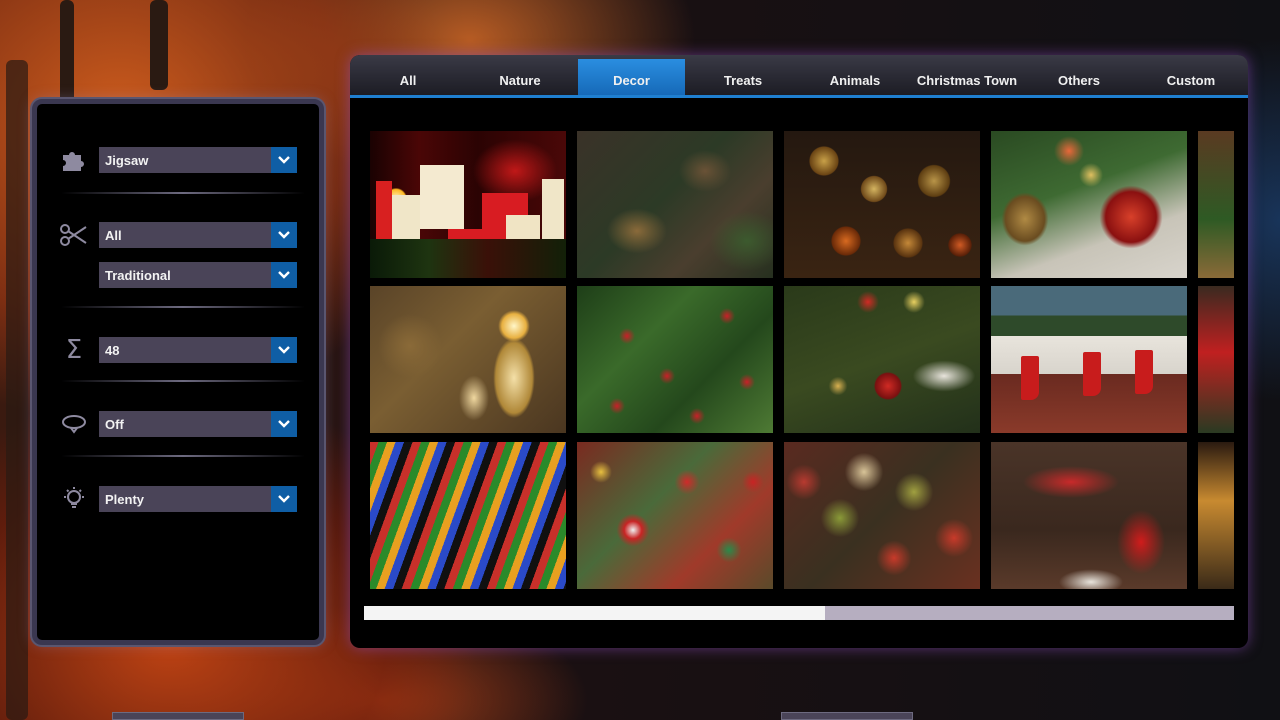 The width and height of the screenshot is (1280, 720). I want to click on rotation-dropdown: Off, so click(198, 424).